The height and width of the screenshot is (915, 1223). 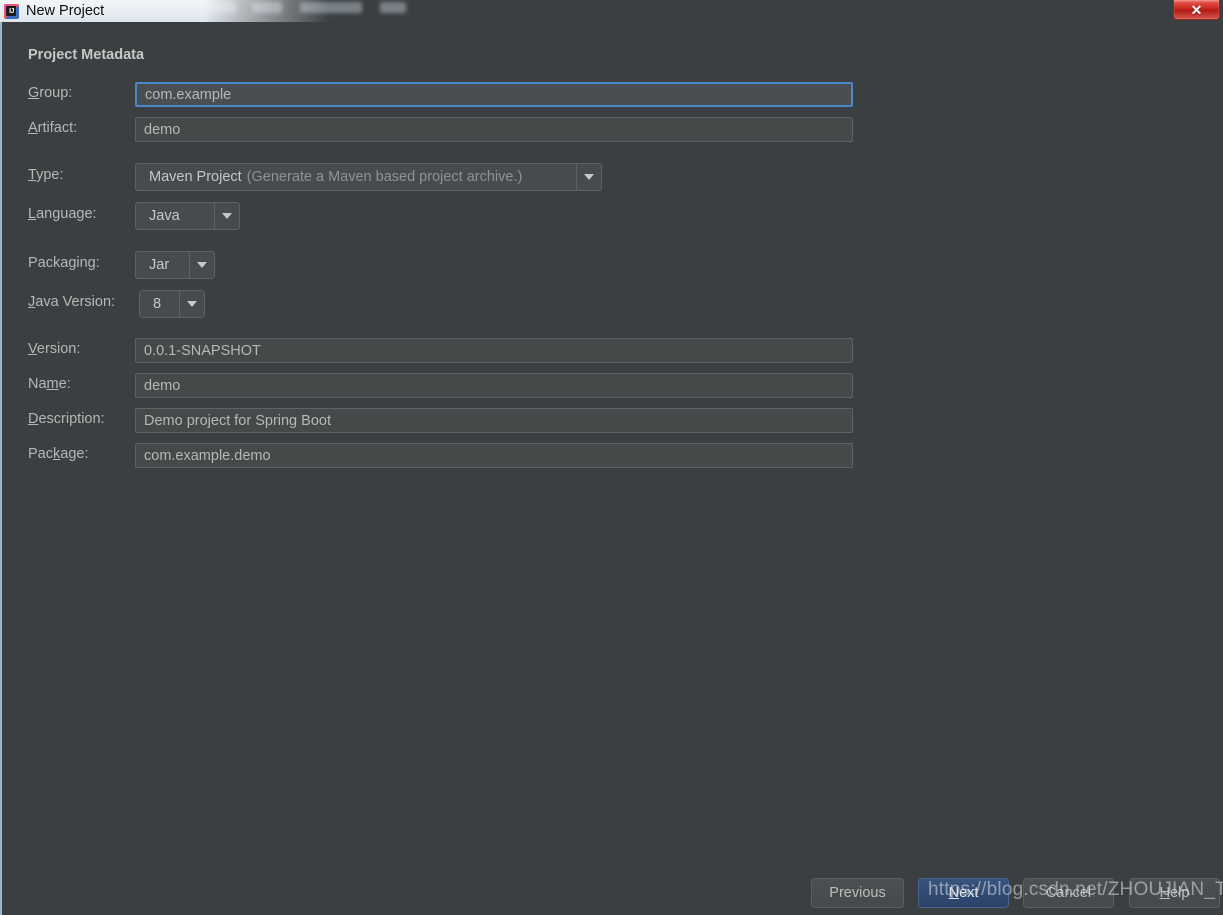 What do you see at coordinates (157, 304) in the screenshot?
I see `java-version-combobox-value: 8` at bounding box center [157, 304].